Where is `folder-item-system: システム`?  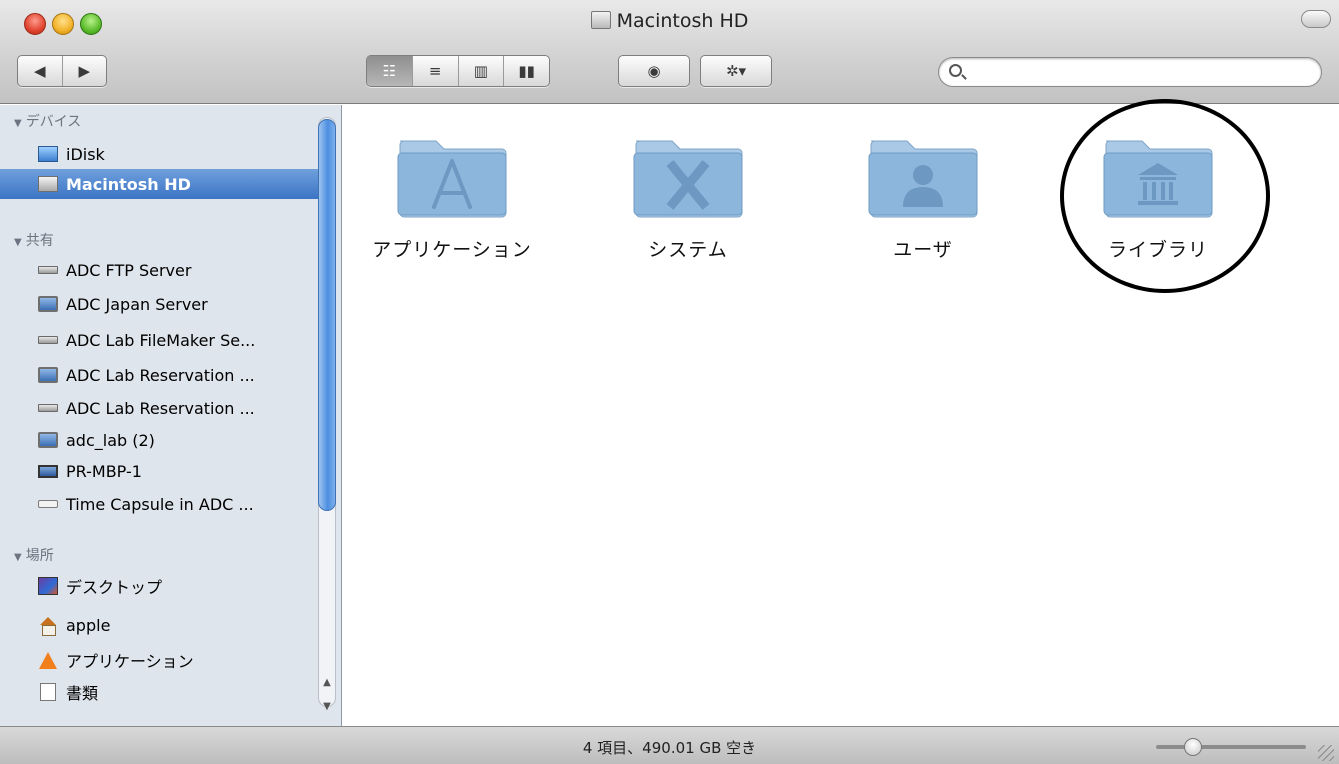
folder-item-system: システム is located at coordinates (688, 196).